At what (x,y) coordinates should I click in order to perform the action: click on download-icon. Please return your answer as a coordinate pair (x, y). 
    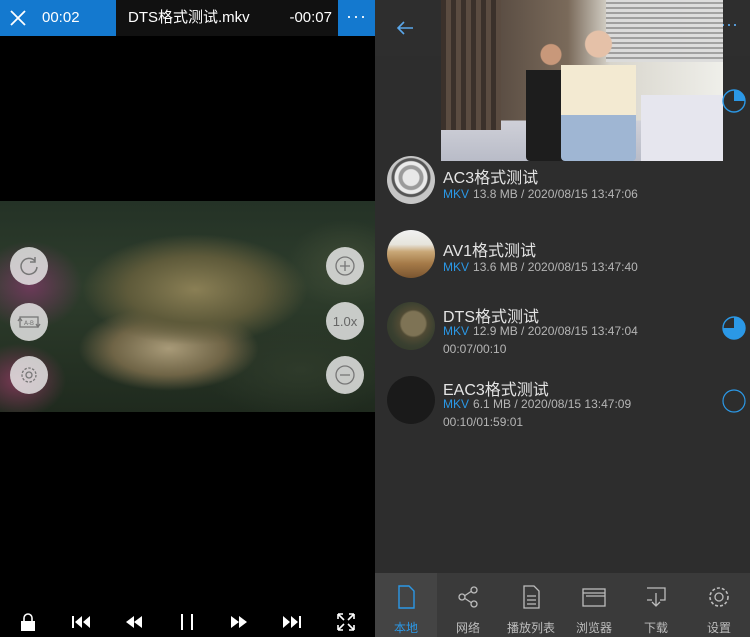
    Looking at the image, I should click on (656, 597).